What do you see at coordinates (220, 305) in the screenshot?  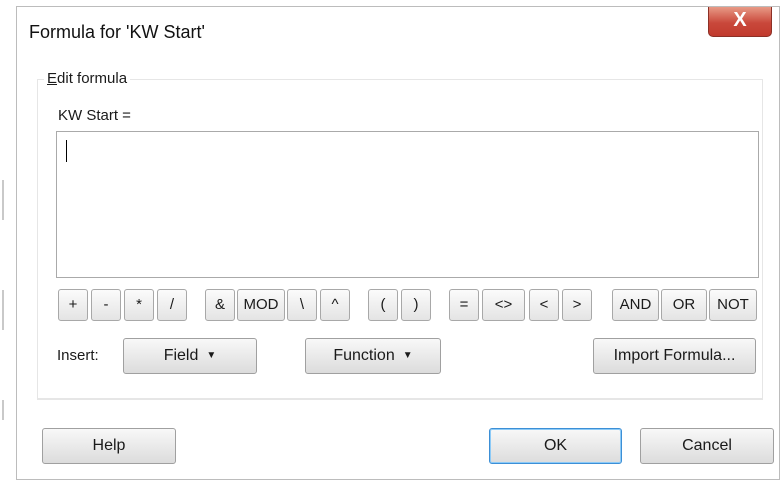 I see `operator-button-concat: &` at bounding box center [220, 305].